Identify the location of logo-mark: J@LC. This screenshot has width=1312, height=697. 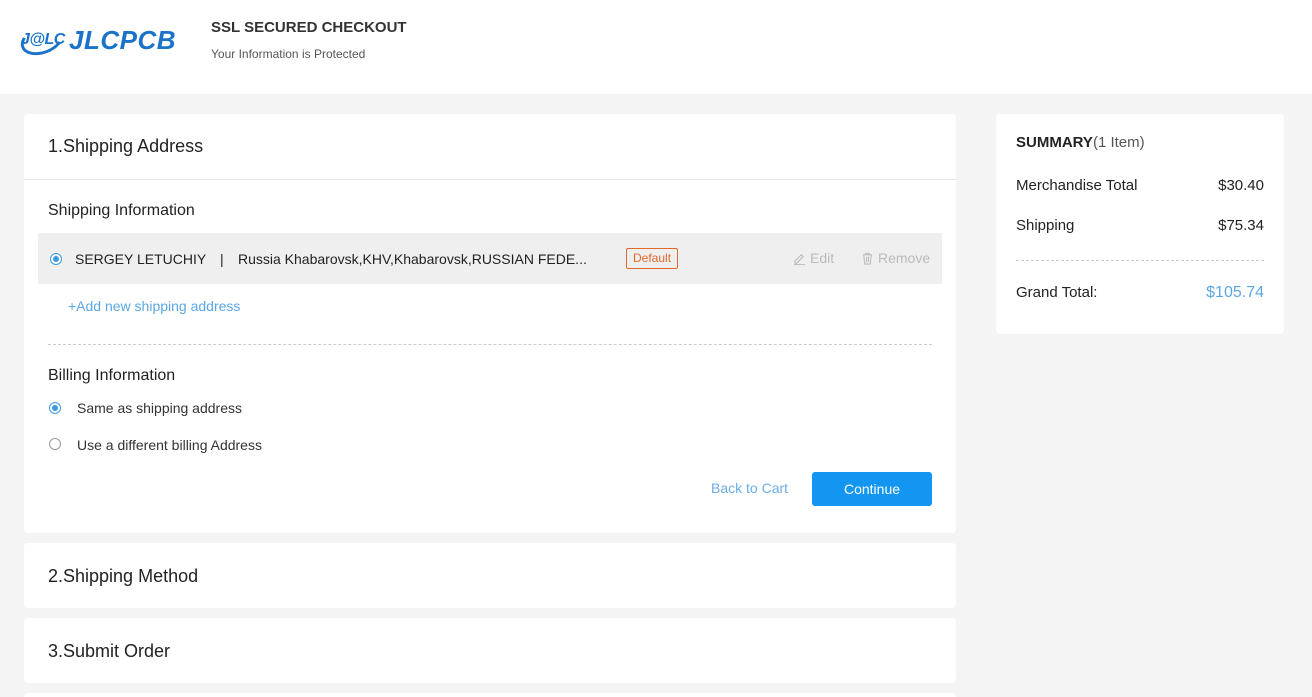
(42, 40).